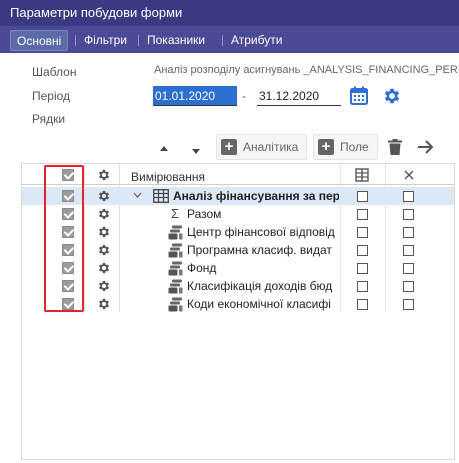 The width and height of the screenshot is (459, 463). I want to click on grid-row: Коди економічної класифі, so click(238, 304).